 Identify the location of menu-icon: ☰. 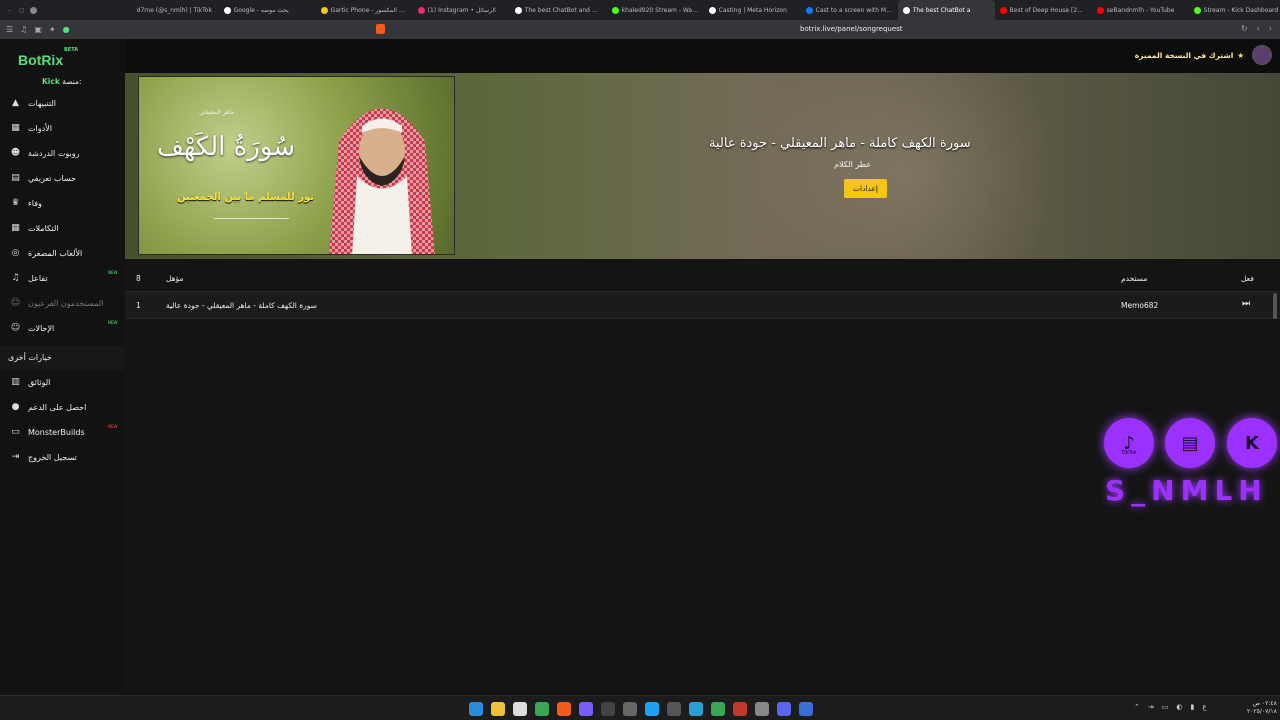
(9, 29).